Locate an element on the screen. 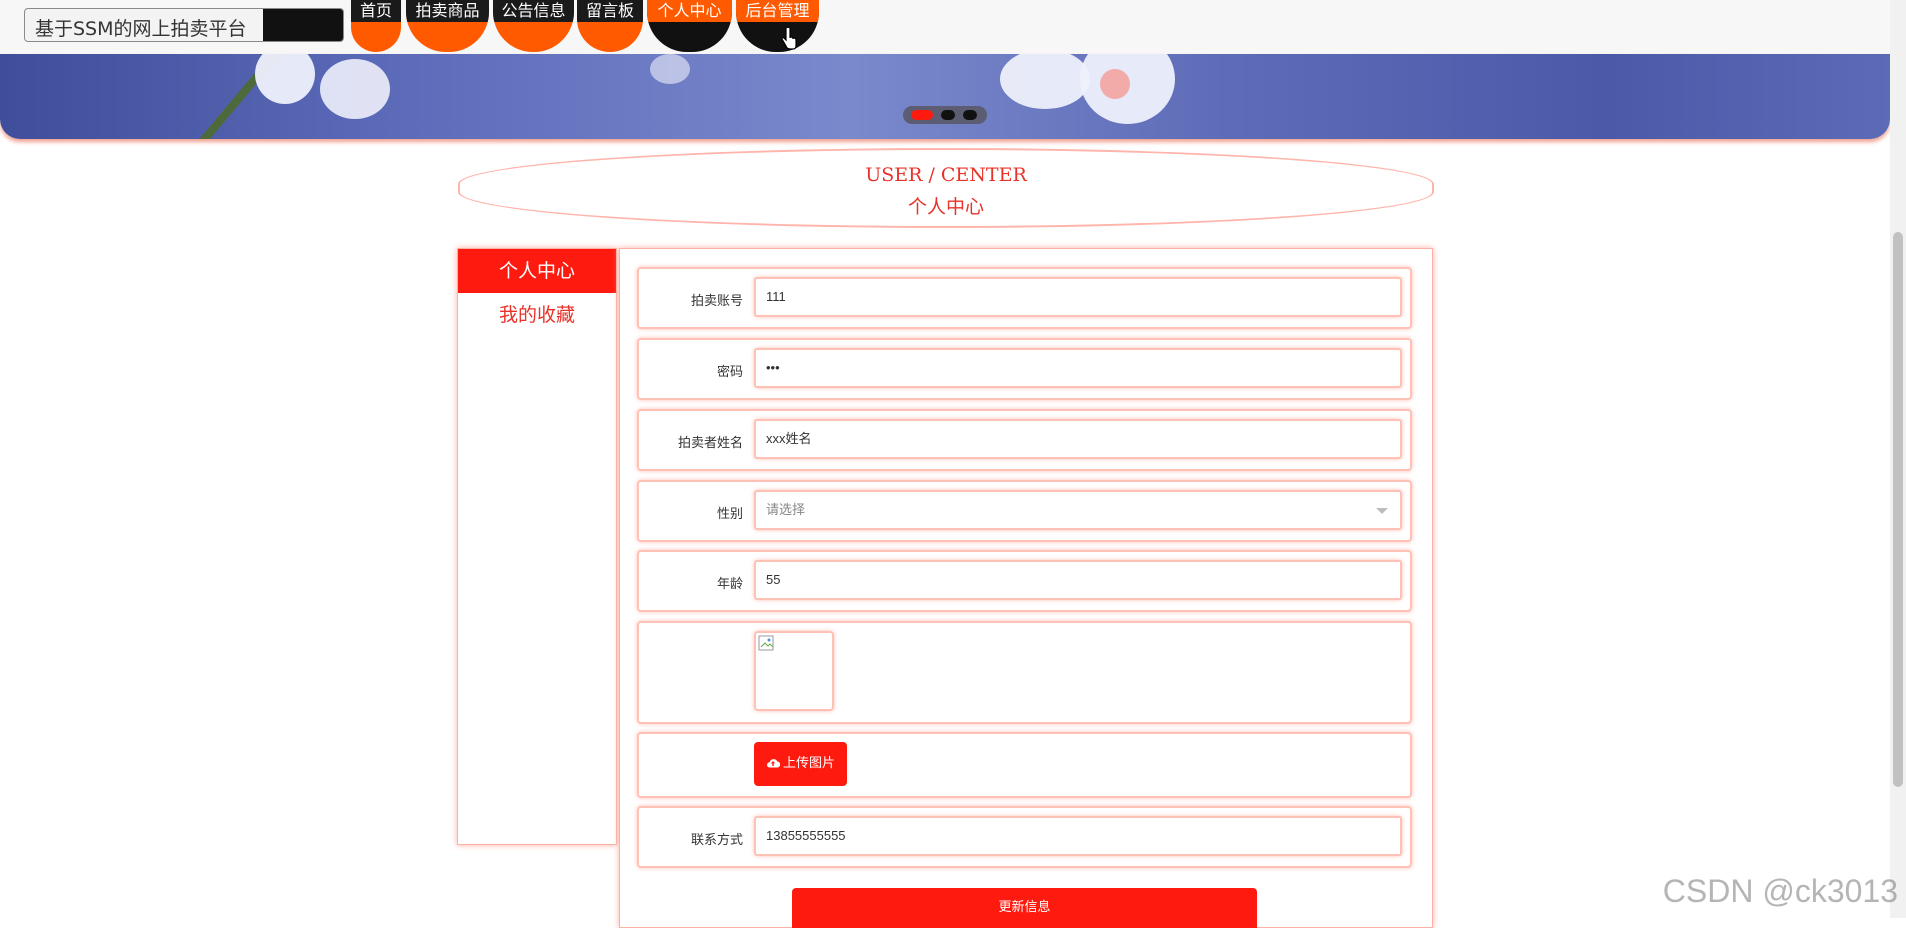  nav-user-center: 个人中心 is located at coordinates (689, 26).